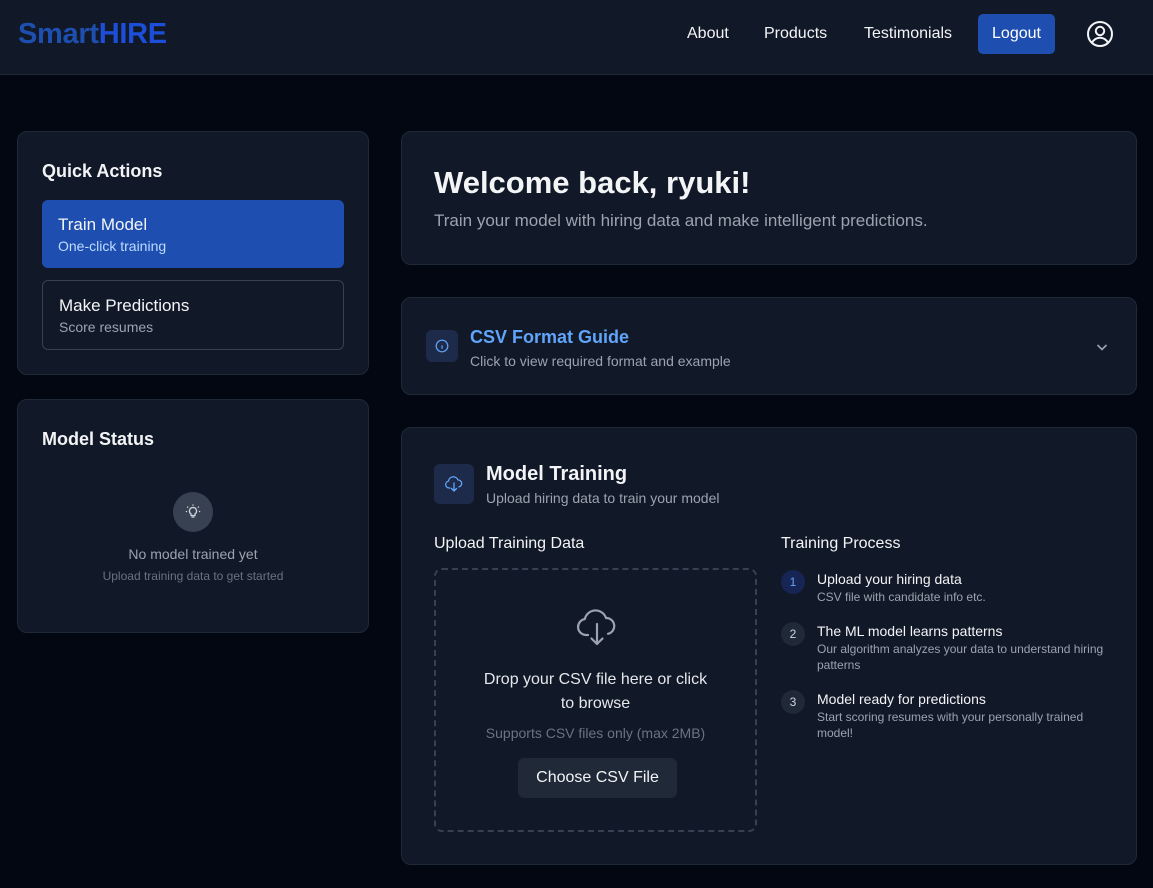  Describe the element at coordinates (193, 512) in the screenshot. I see `lightbulb-icon` at that location.